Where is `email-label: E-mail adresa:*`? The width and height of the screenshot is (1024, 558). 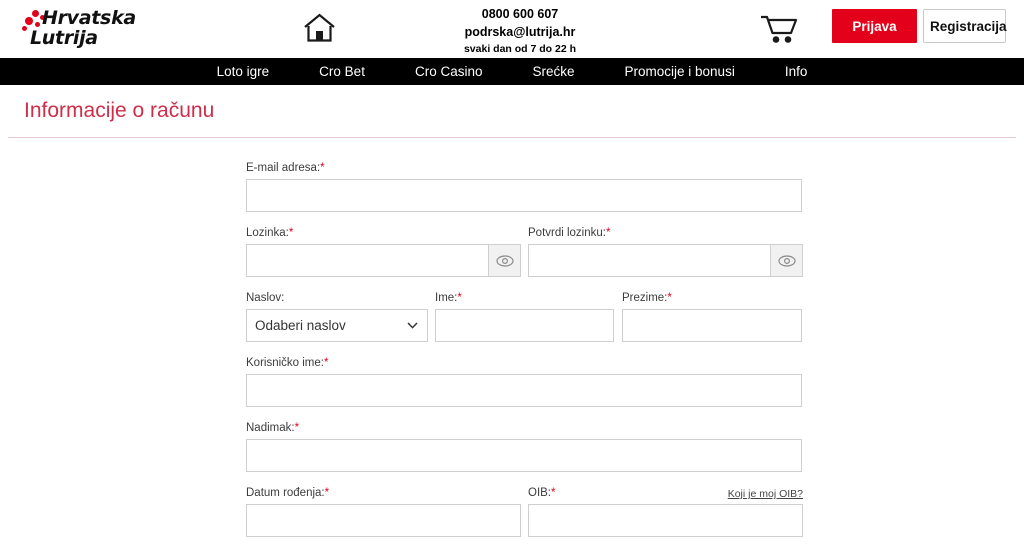 email-label: E-mail adresa:* is located at coordinates (285, 168).